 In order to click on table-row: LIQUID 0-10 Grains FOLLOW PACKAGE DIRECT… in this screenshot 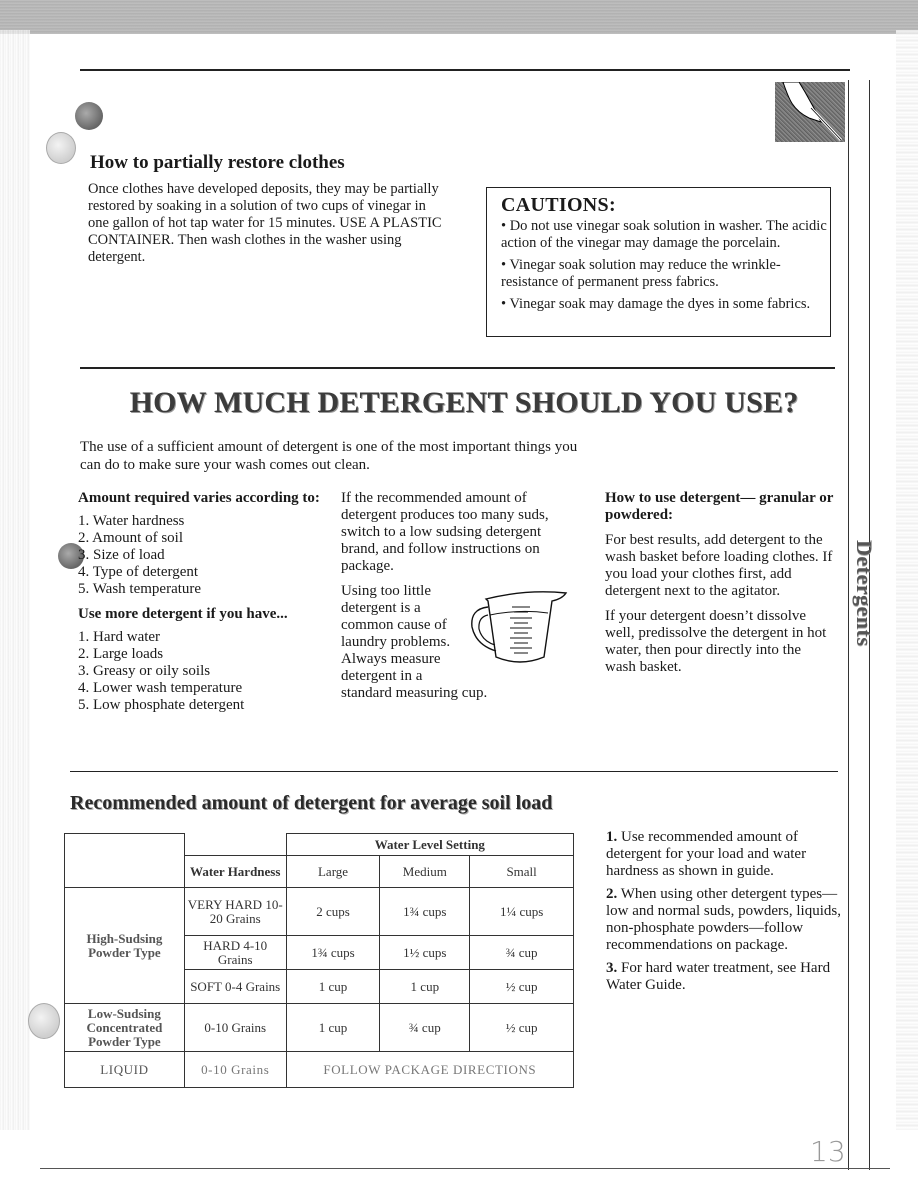, I will do `click(319, 1069)`.